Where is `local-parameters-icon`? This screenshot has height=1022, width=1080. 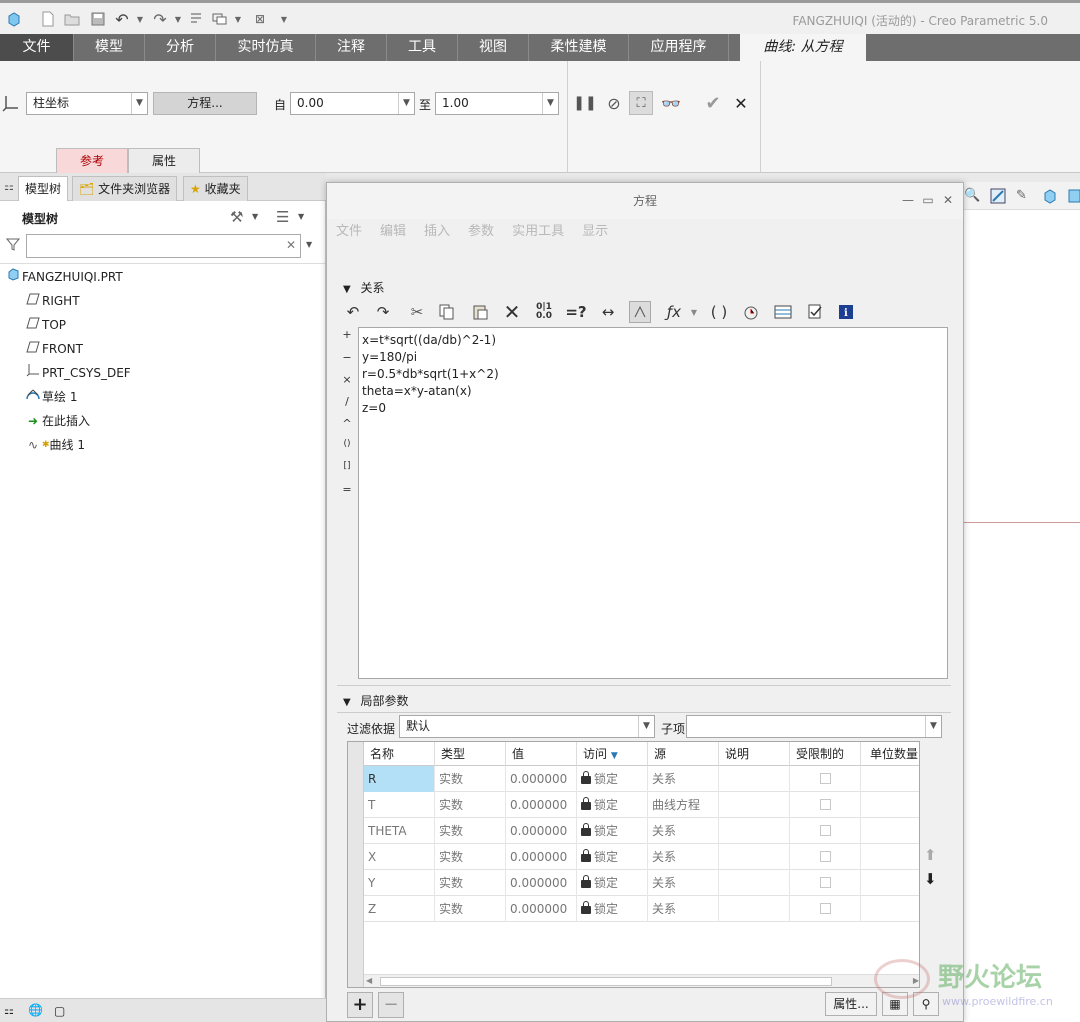 local-parameters-icon is located at coordinates (783, 312).